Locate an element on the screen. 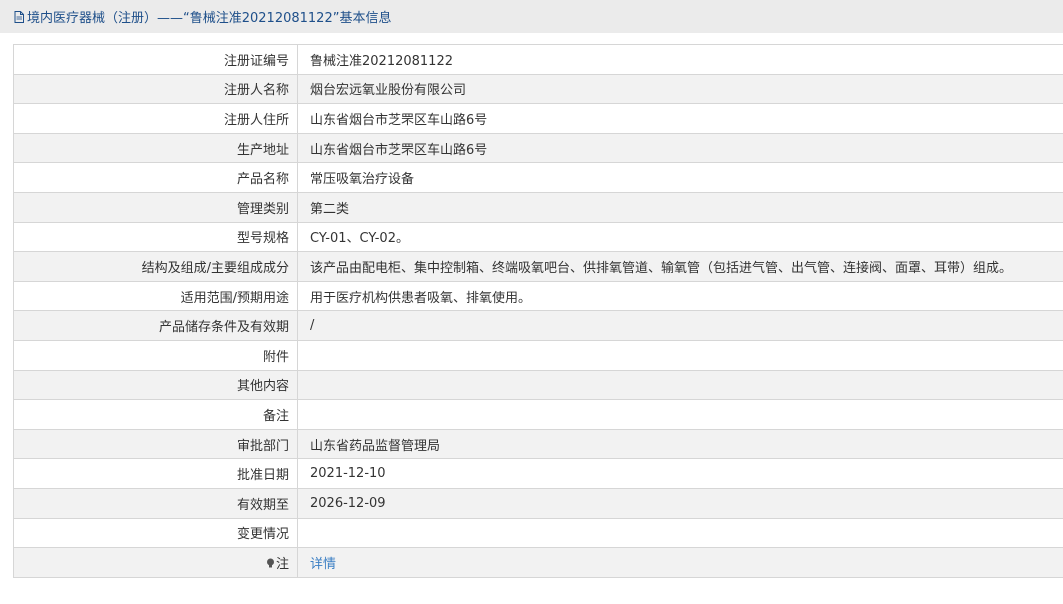  table-row: 附件 is located at coordinates (538, 355).